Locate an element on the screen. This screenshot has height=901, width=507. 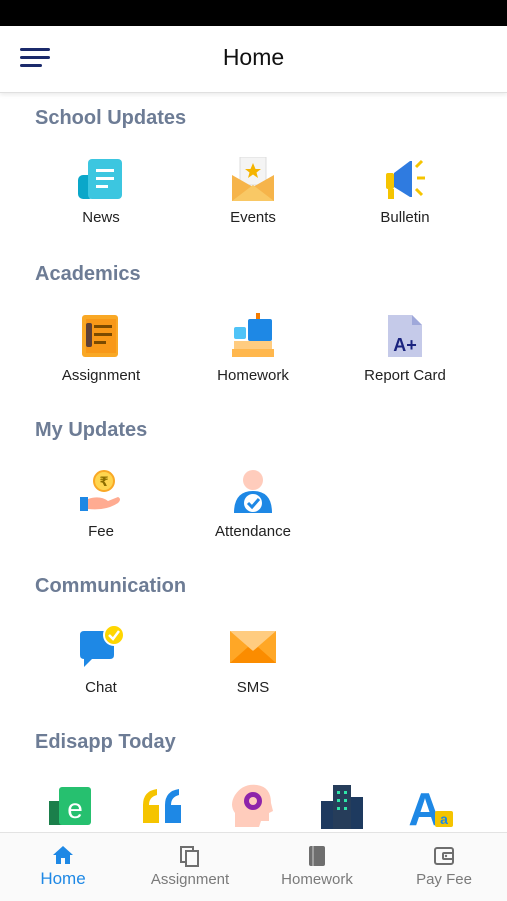
nav-home-label: Home is located at coordinates (63, 878).